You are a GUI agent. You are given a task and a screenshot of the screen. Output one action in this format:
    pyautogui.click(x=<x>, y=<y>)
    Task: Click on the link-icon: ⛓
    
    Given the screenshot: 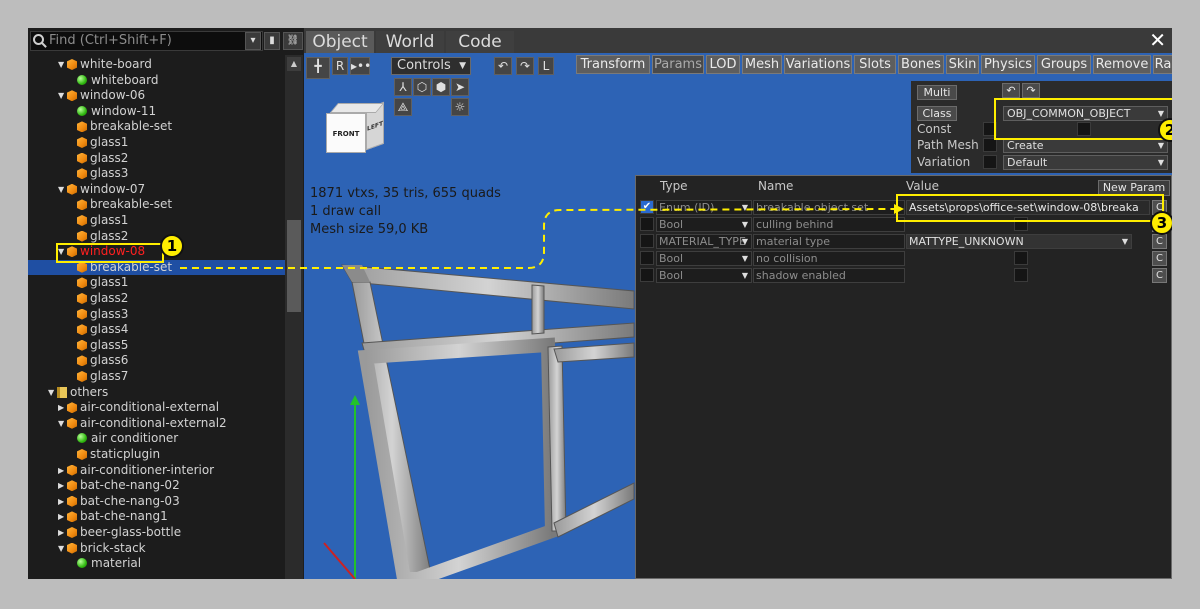 What is the action you would take?
    pyautogui.click(x=293, y=41)
    